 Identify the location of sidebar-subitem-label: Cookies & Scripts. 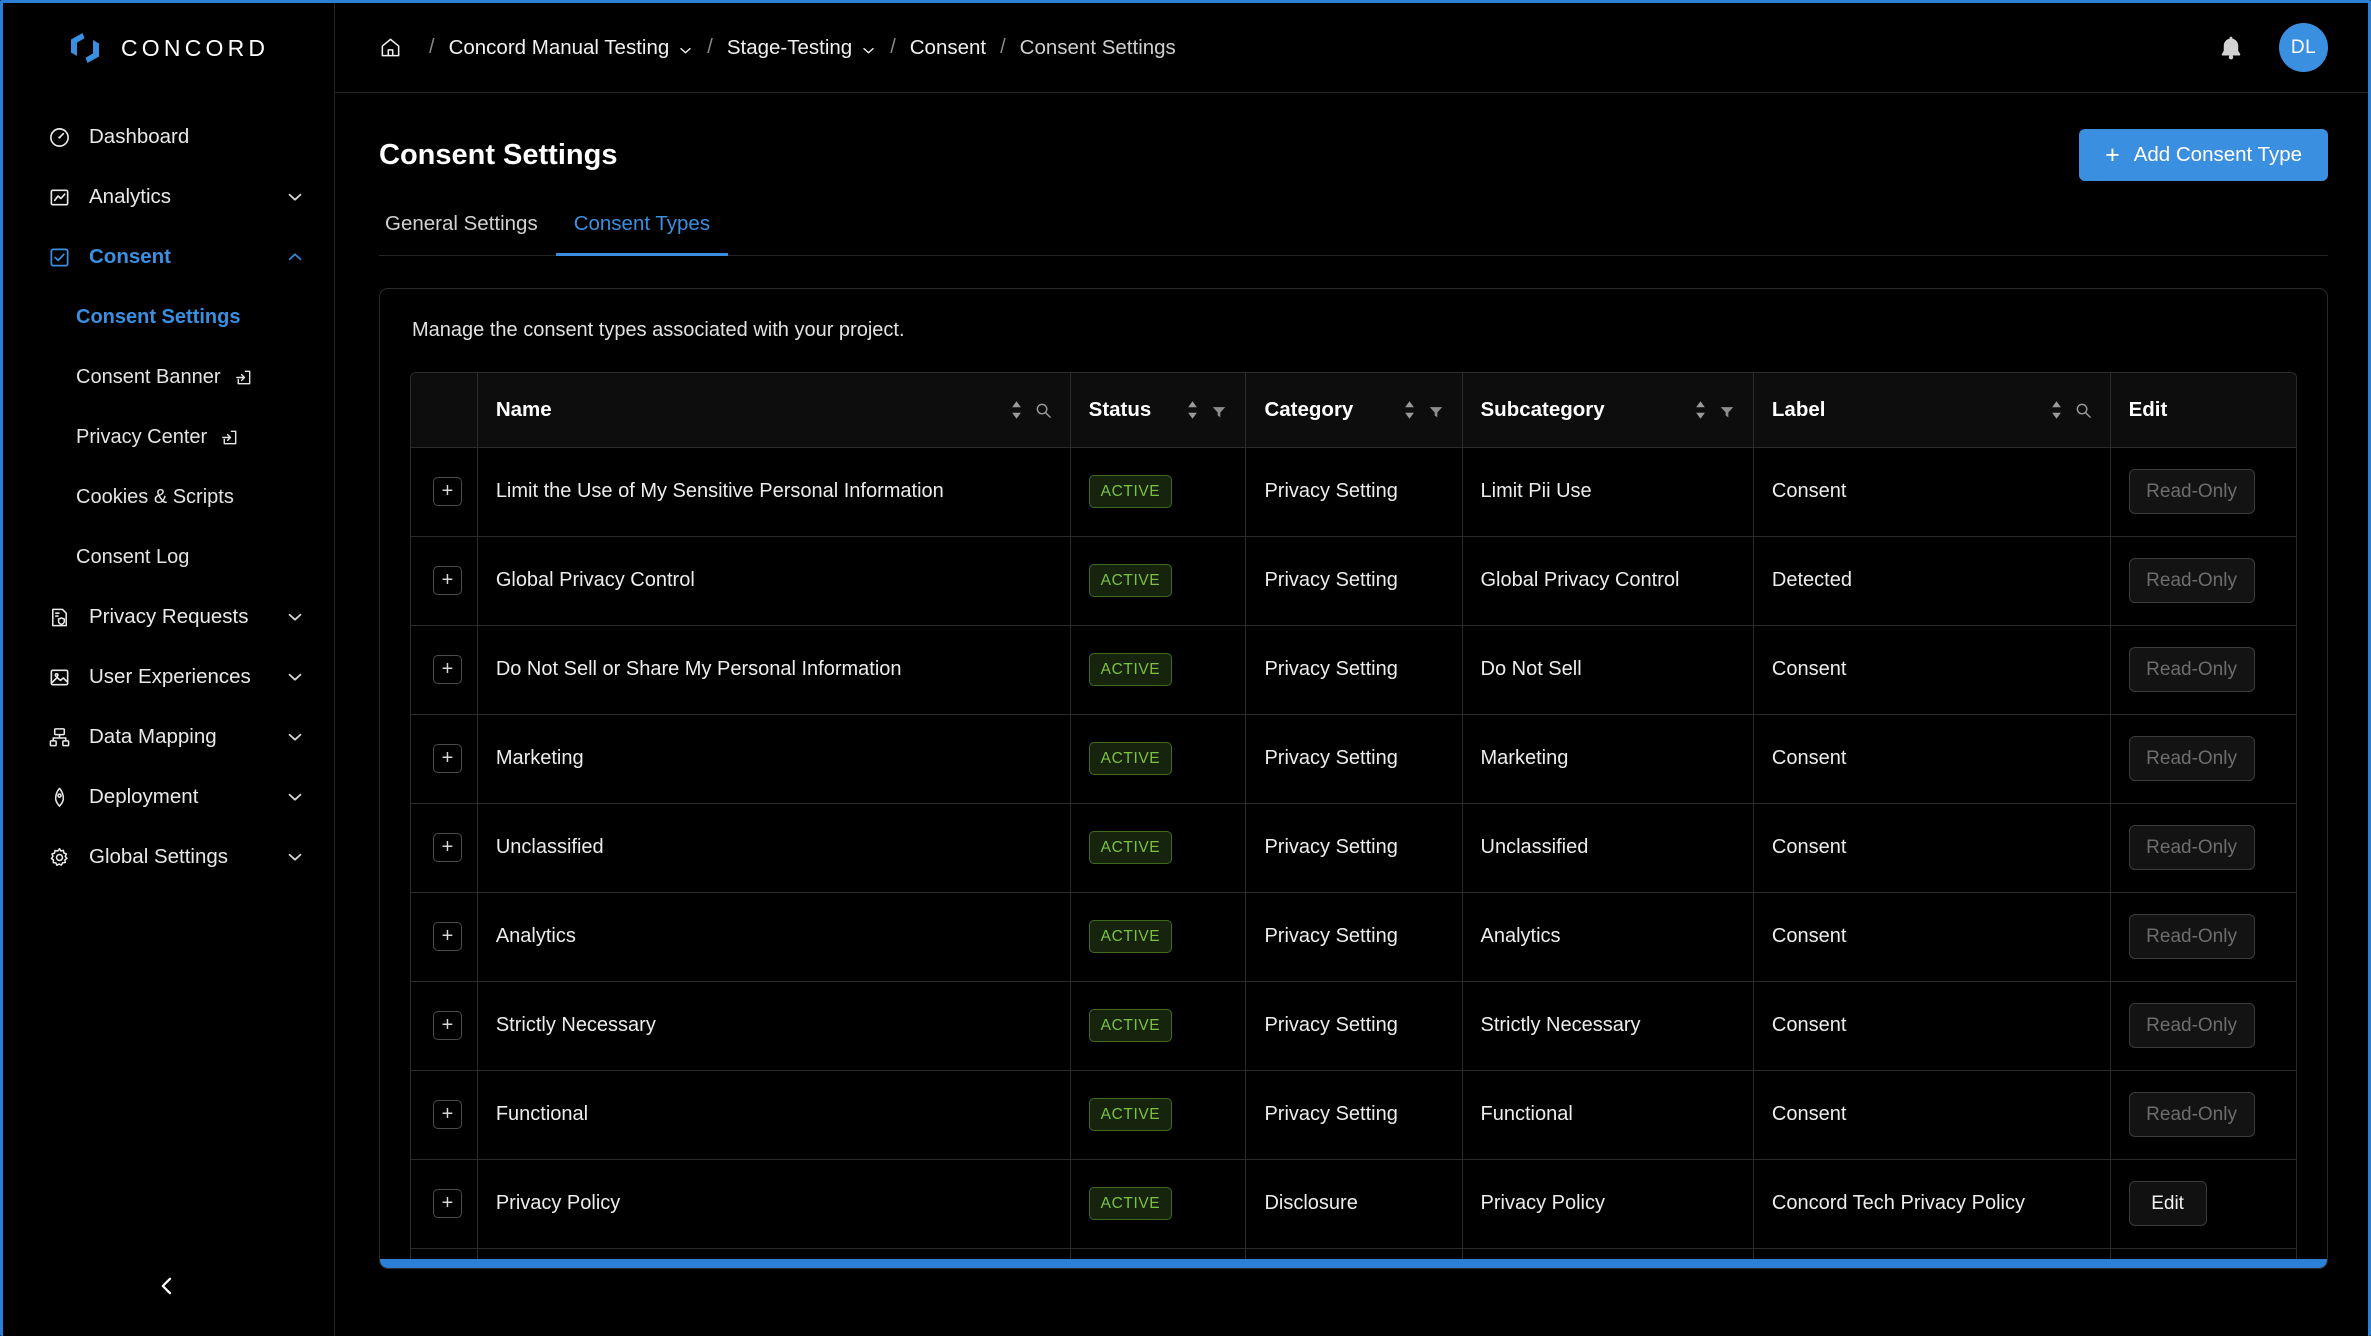
(155, 496).